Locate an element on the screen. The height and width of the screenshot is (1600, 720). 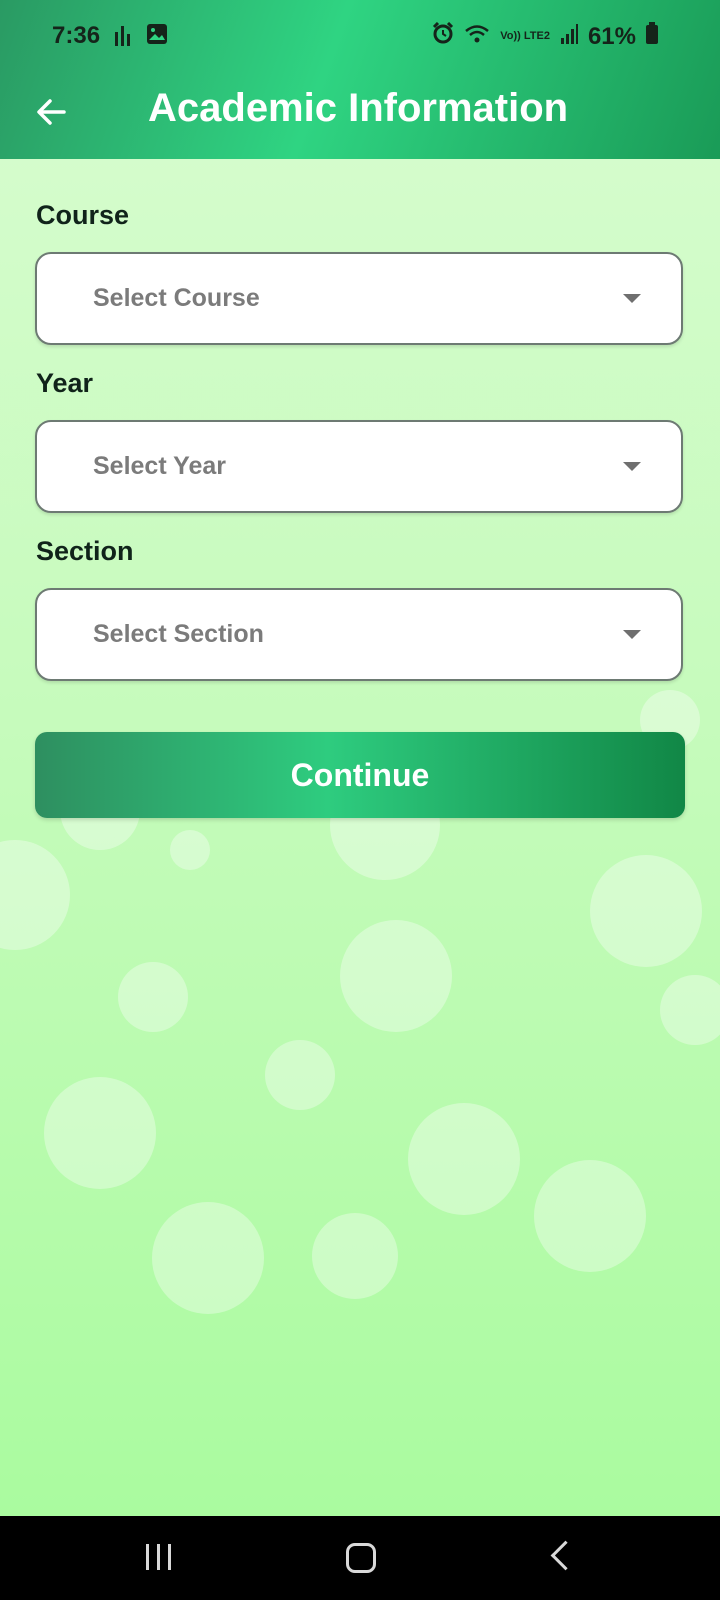
course-label: Course is located at coordinates (83, 215).